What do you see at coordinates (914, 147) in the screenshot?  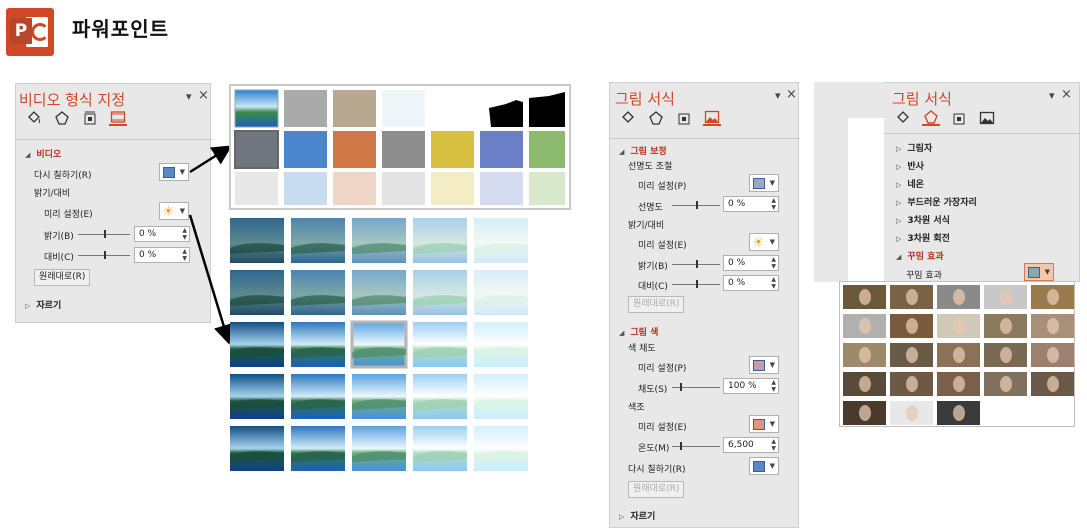 I see `effects-item: ▷ 그림자` at bounding box center [914, 147].